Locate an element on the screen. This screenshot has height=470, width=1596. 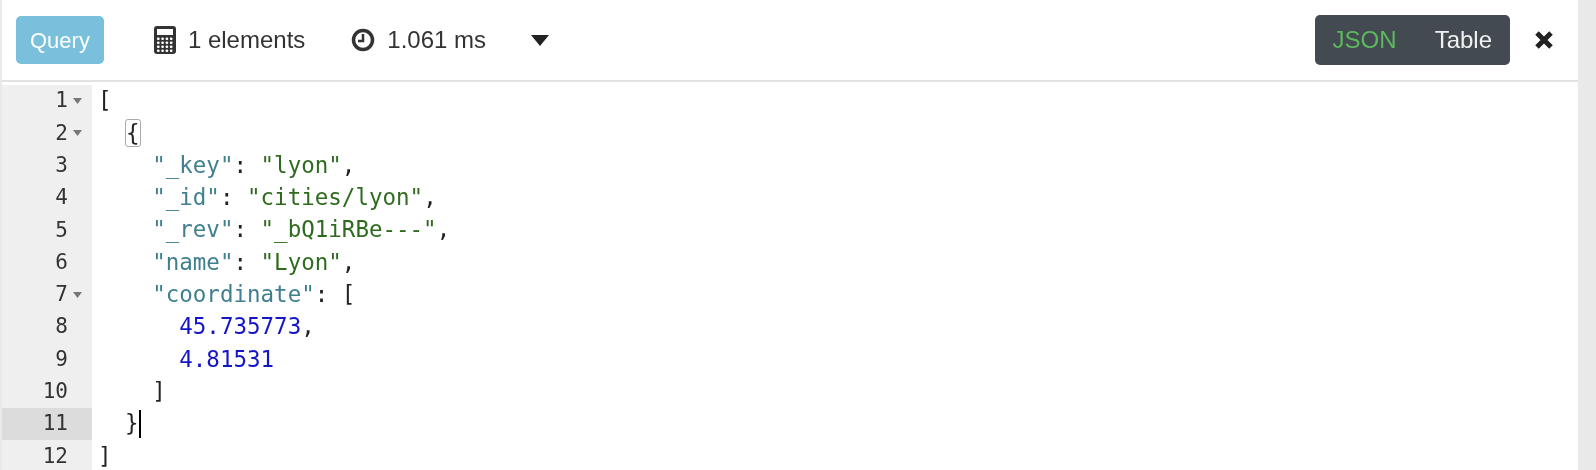
caret-icon is located at coordinates (540, 40).